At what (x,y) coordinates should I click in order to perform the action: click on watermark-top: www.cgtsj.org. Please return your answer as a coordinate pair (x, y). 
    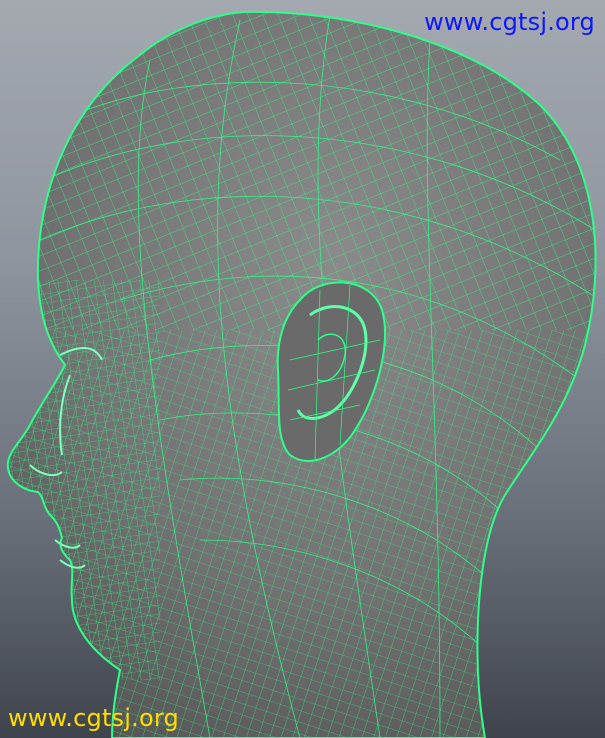
    Looking at the image, I should click on (509, 22).